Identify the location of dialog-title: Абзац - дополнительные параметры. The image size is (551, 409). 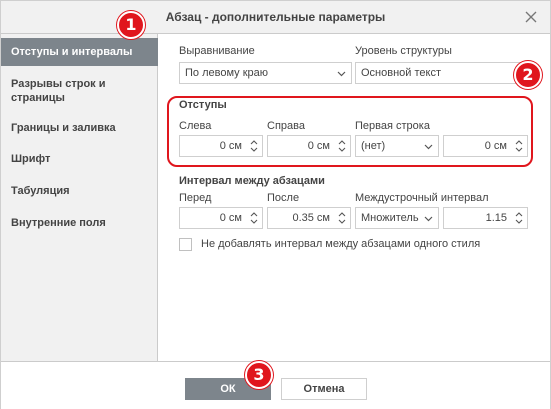
(275, 17).